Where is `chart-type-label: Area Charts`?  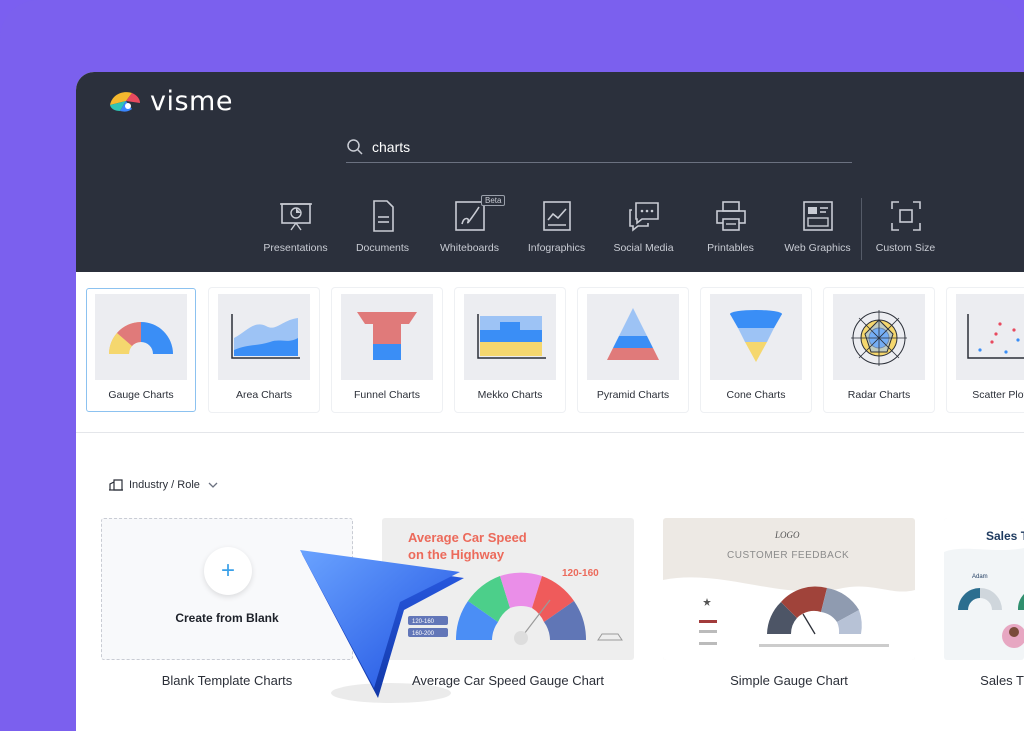 chart-type-label: Area Charts is located at coordinates (264, 395).